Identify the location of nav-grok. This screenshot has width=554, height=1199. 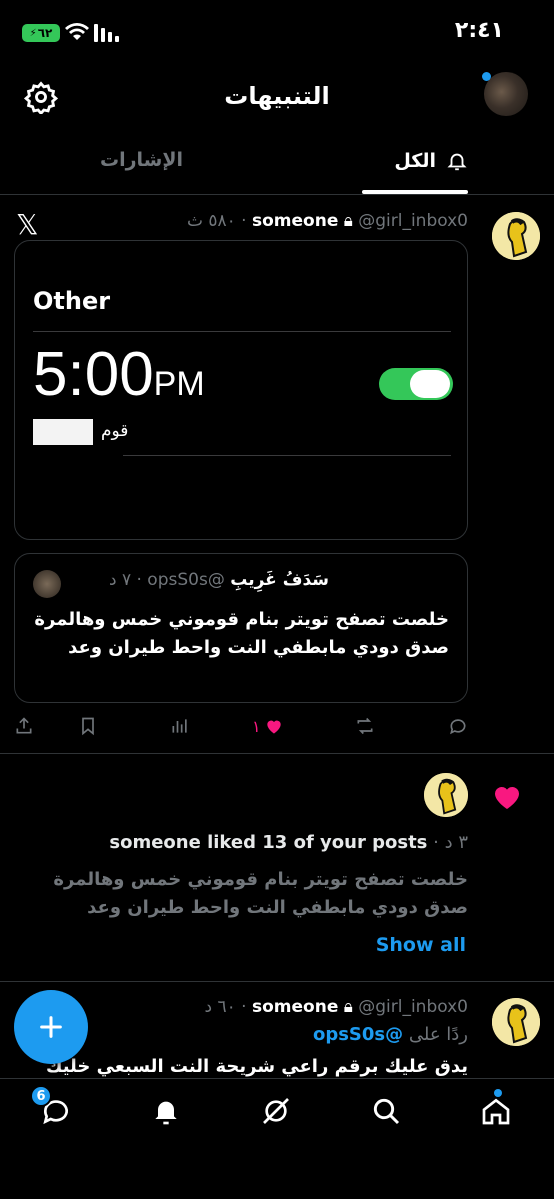
(276, 1113).